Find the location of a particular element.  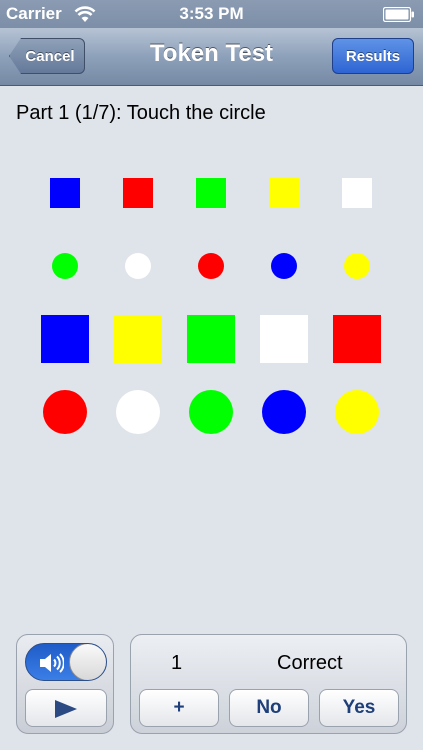

token-large-white-square is located at coordinates (284, 339).